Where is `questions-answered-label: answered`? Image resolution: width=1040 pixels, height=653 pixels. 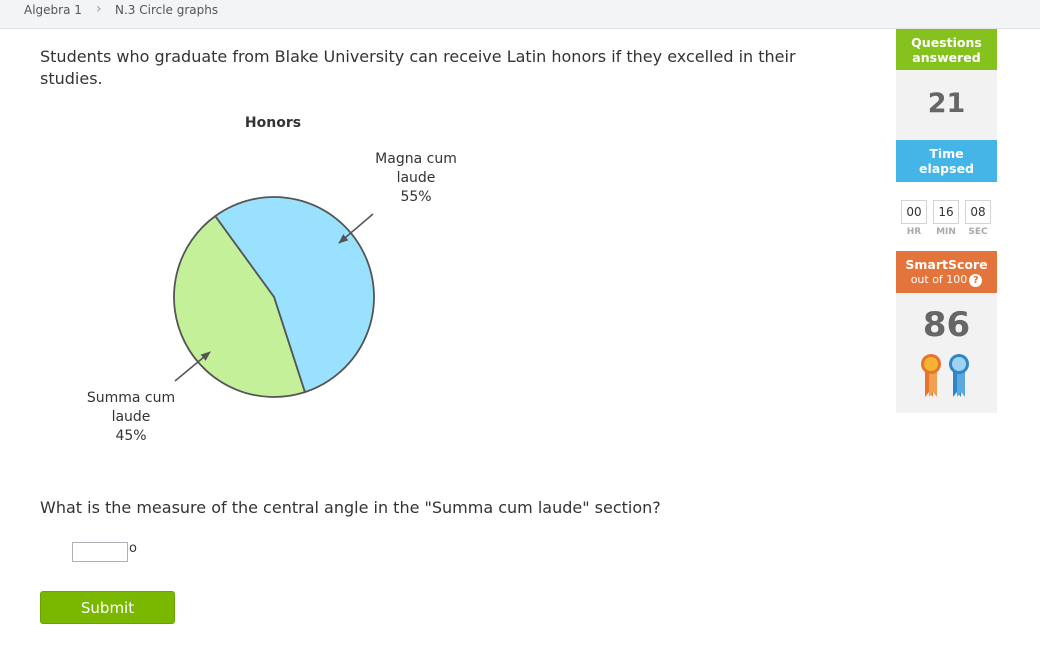 questions-answered-label: answered is located at coordinates (946, 57).